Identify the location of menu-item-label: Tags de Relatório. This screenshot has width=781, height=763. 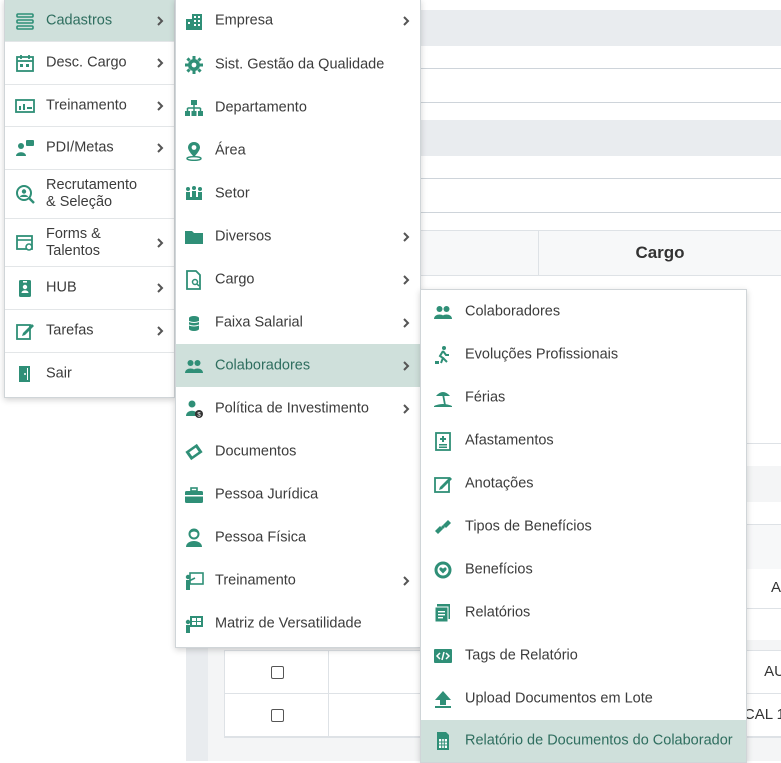
(521, 655).